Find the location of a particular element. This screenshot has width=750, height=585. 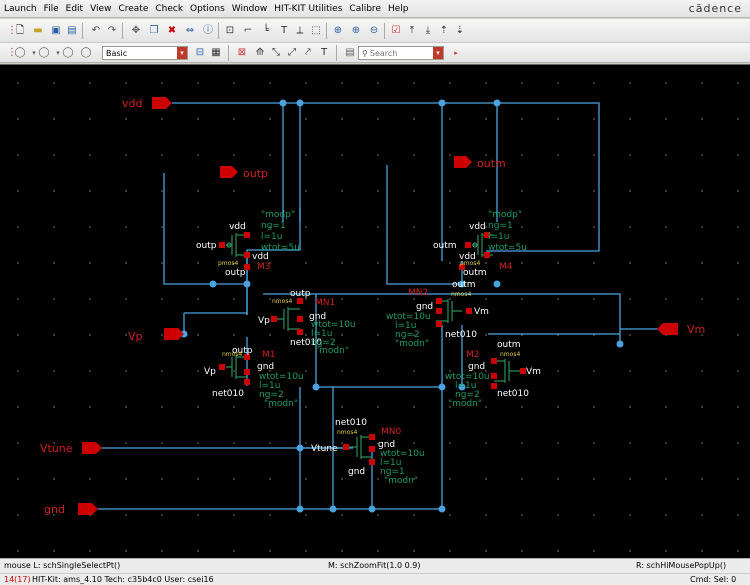

menu-launch: Launch is located at coordinates (20, 9).